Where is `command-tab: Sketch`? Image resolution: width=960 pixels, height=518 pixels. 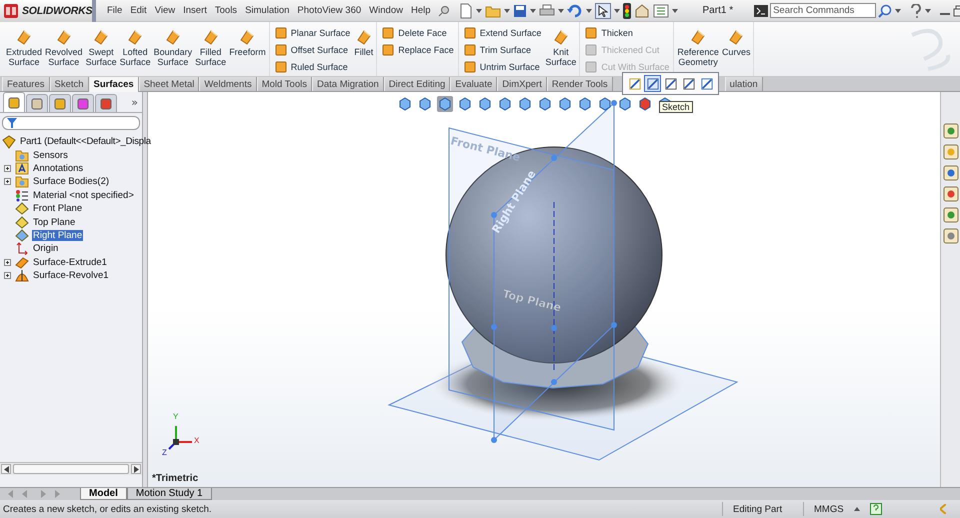 command-tab: Sketch is located at coordinates (69, 84).